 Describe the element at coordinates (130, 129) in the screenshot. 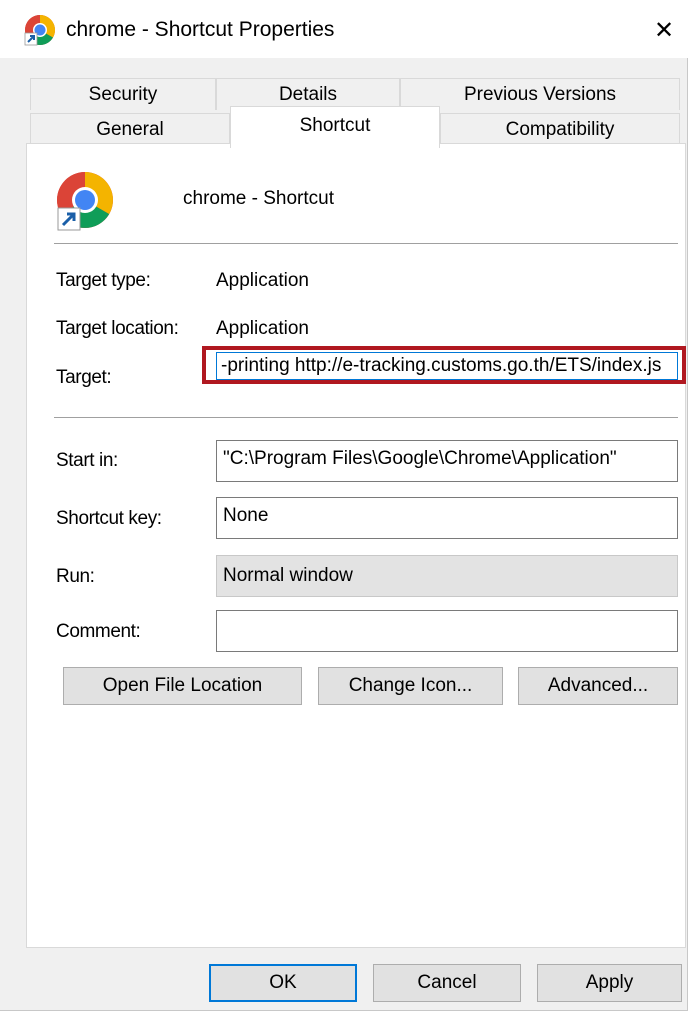

I see `tab-general: General` at that location.